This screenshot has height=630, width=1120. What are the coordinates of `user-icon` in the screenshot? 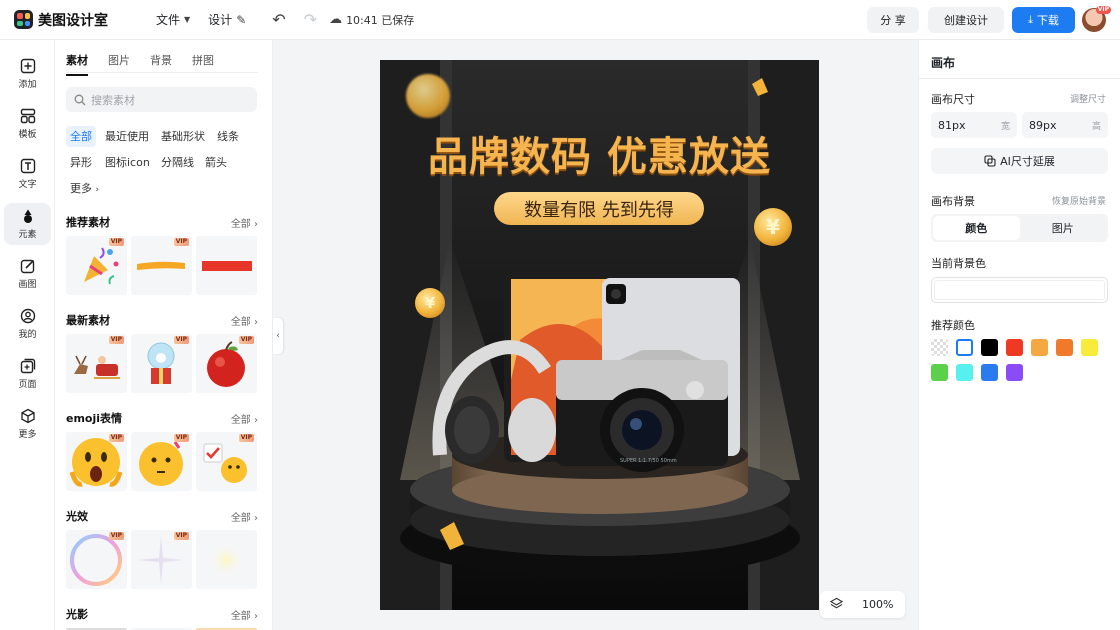 It's located at (28, 316).